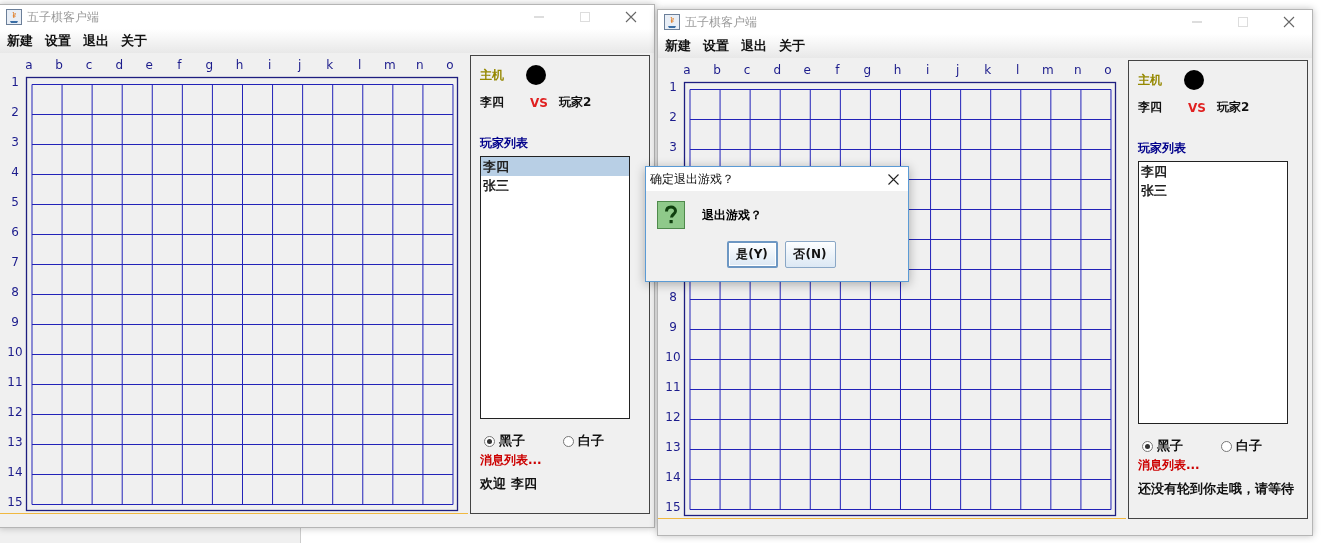 This screenshot has height=543, width=1328. What do you see at coordinates (810, 254) in the screenshot?
I see `dialog-button: 否(N)` at bounding box center [810, 254].